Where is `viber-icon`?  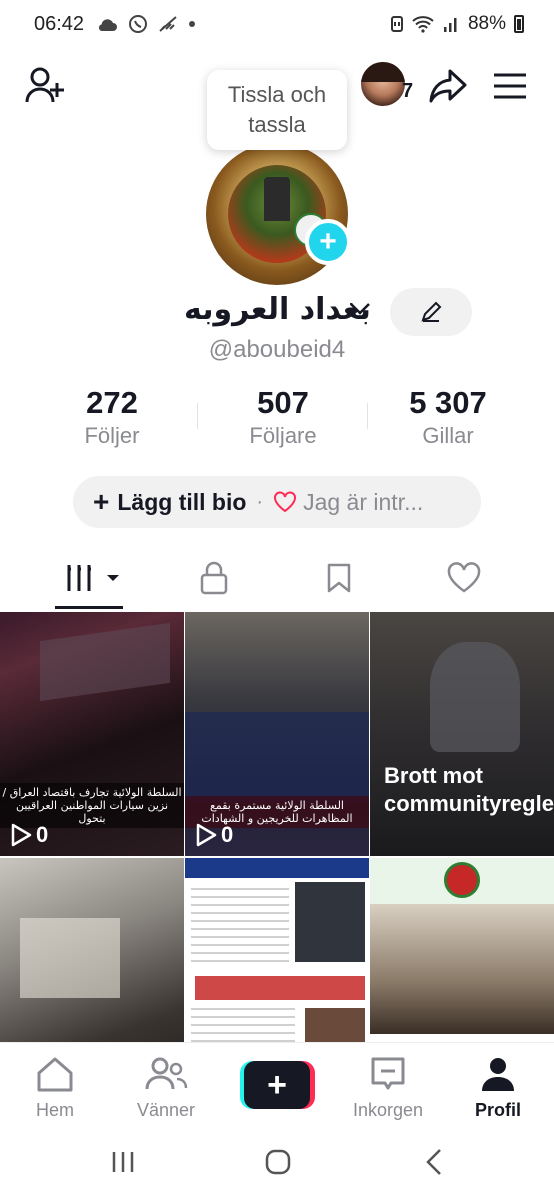 viber-icon is located at coordinates (138, 24).